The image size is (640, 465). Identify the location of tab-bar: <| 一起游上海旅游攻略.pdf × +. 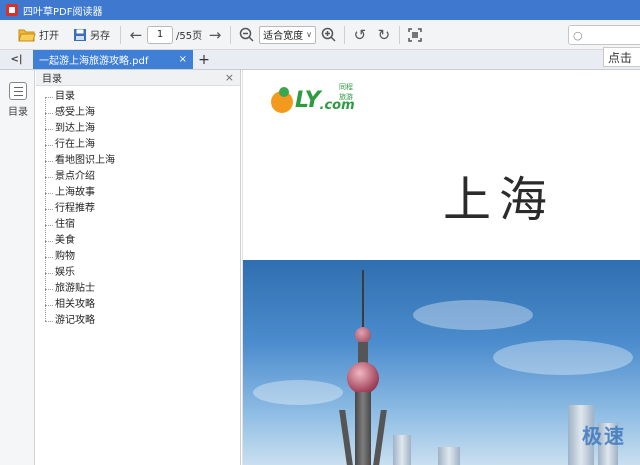
(320, 60).